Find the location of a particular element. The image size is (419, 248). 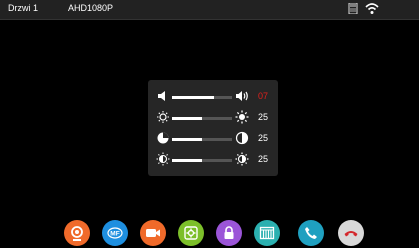

lock-icon is located at coordinates (229, 232).